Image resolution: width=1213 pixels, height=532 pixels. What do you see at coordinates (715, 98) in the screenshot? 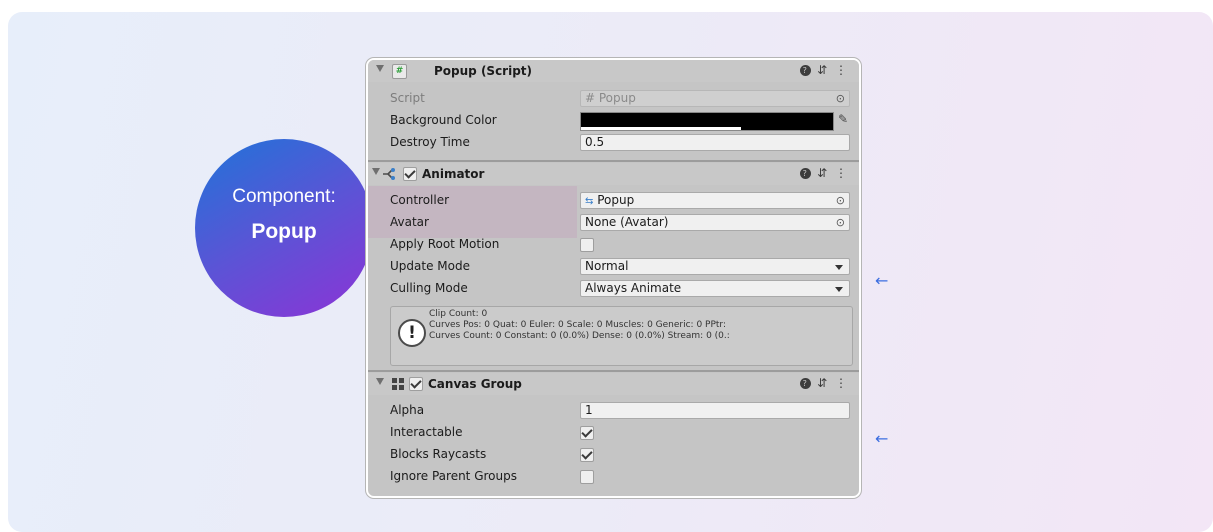
I see `script-field: # Popup ⊙` at bounding box center [715, 98].